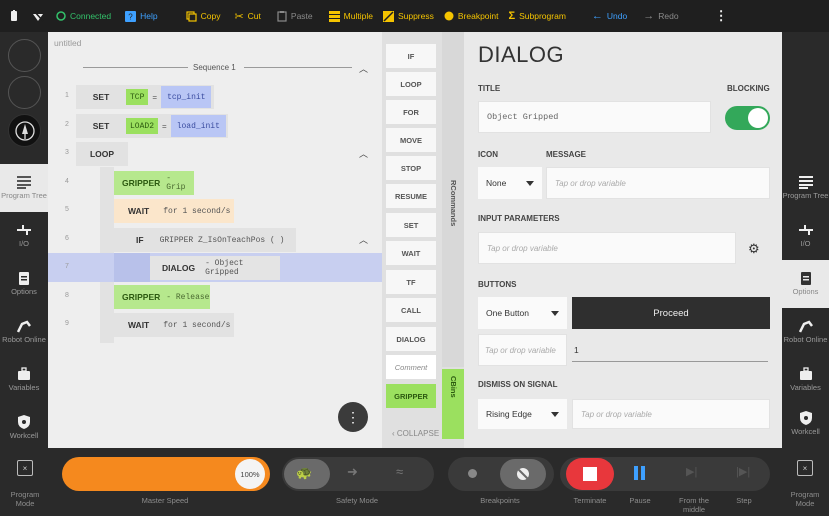 The image size is (829, 516). What do you see at coordinates (415, 433) in the screenshot?
I see `collapse-button: ‹ COLLAPSE` at bounding box center [415, 433].